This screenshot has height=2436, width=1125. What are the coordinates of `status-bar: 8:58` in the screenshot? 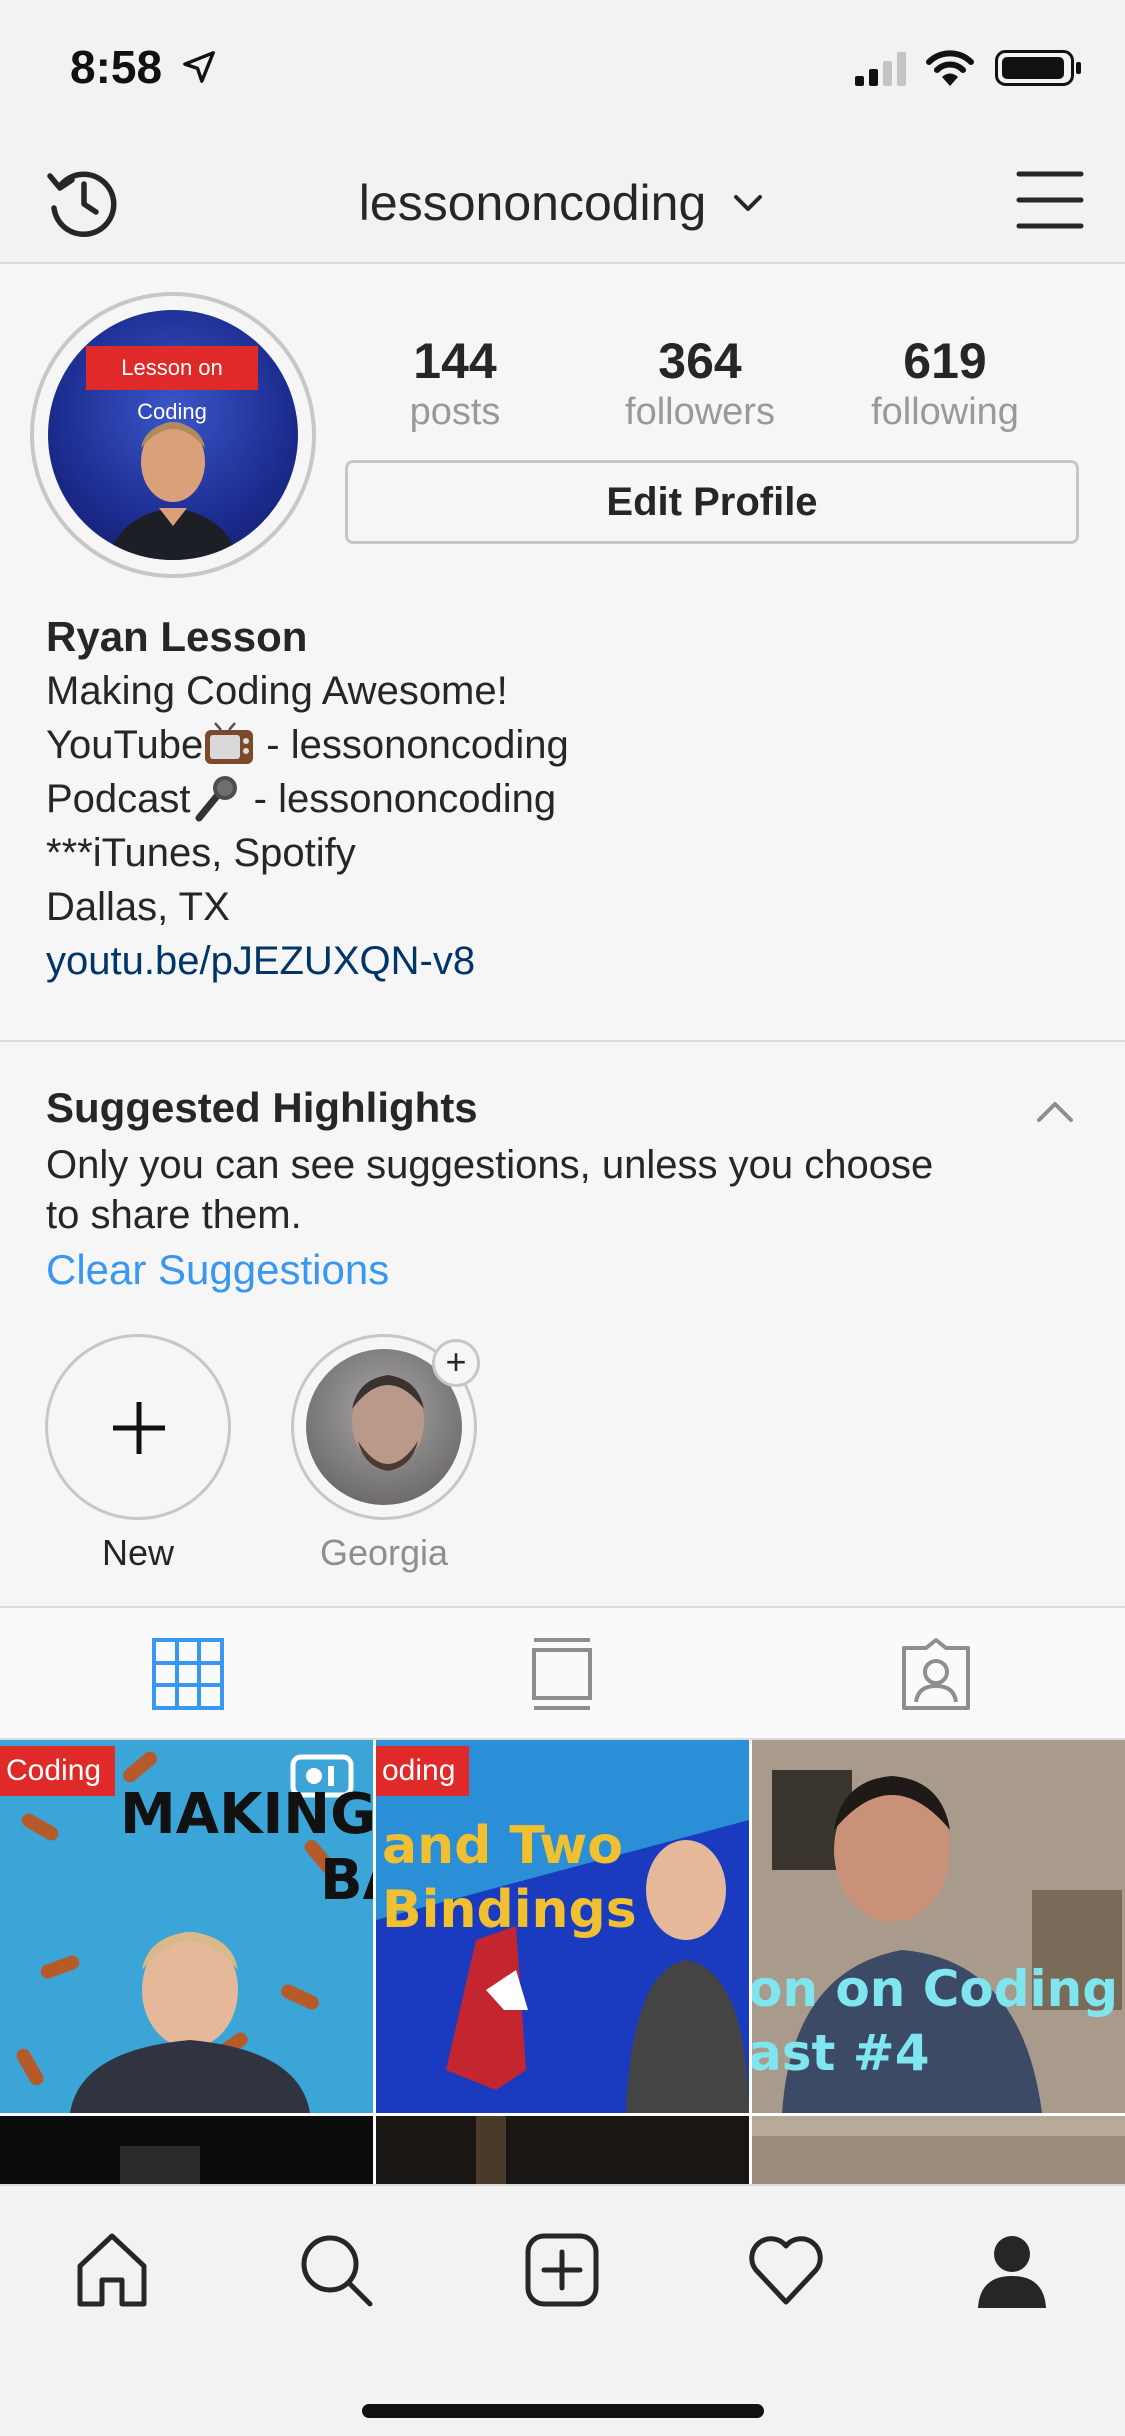 It's located at (562, 66).